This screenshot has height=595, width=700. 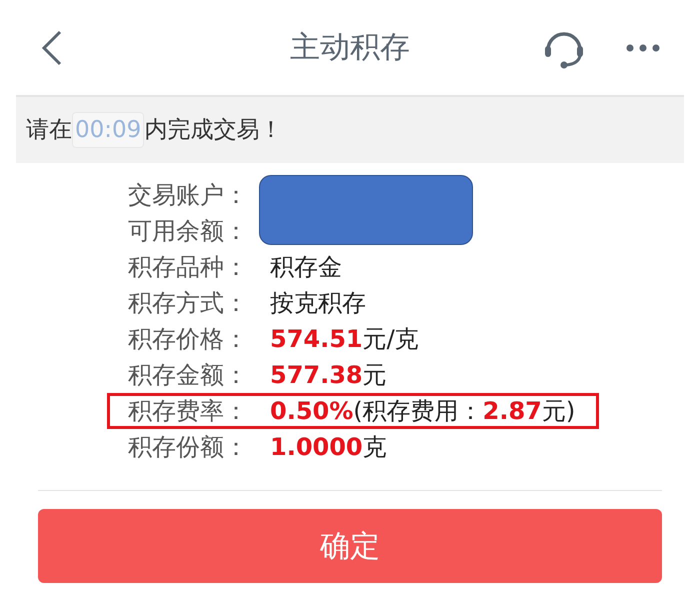 What do you see at coordinates (643, 48) in the screenshot?
I see `more-icon` at bounding box center [643, 48].